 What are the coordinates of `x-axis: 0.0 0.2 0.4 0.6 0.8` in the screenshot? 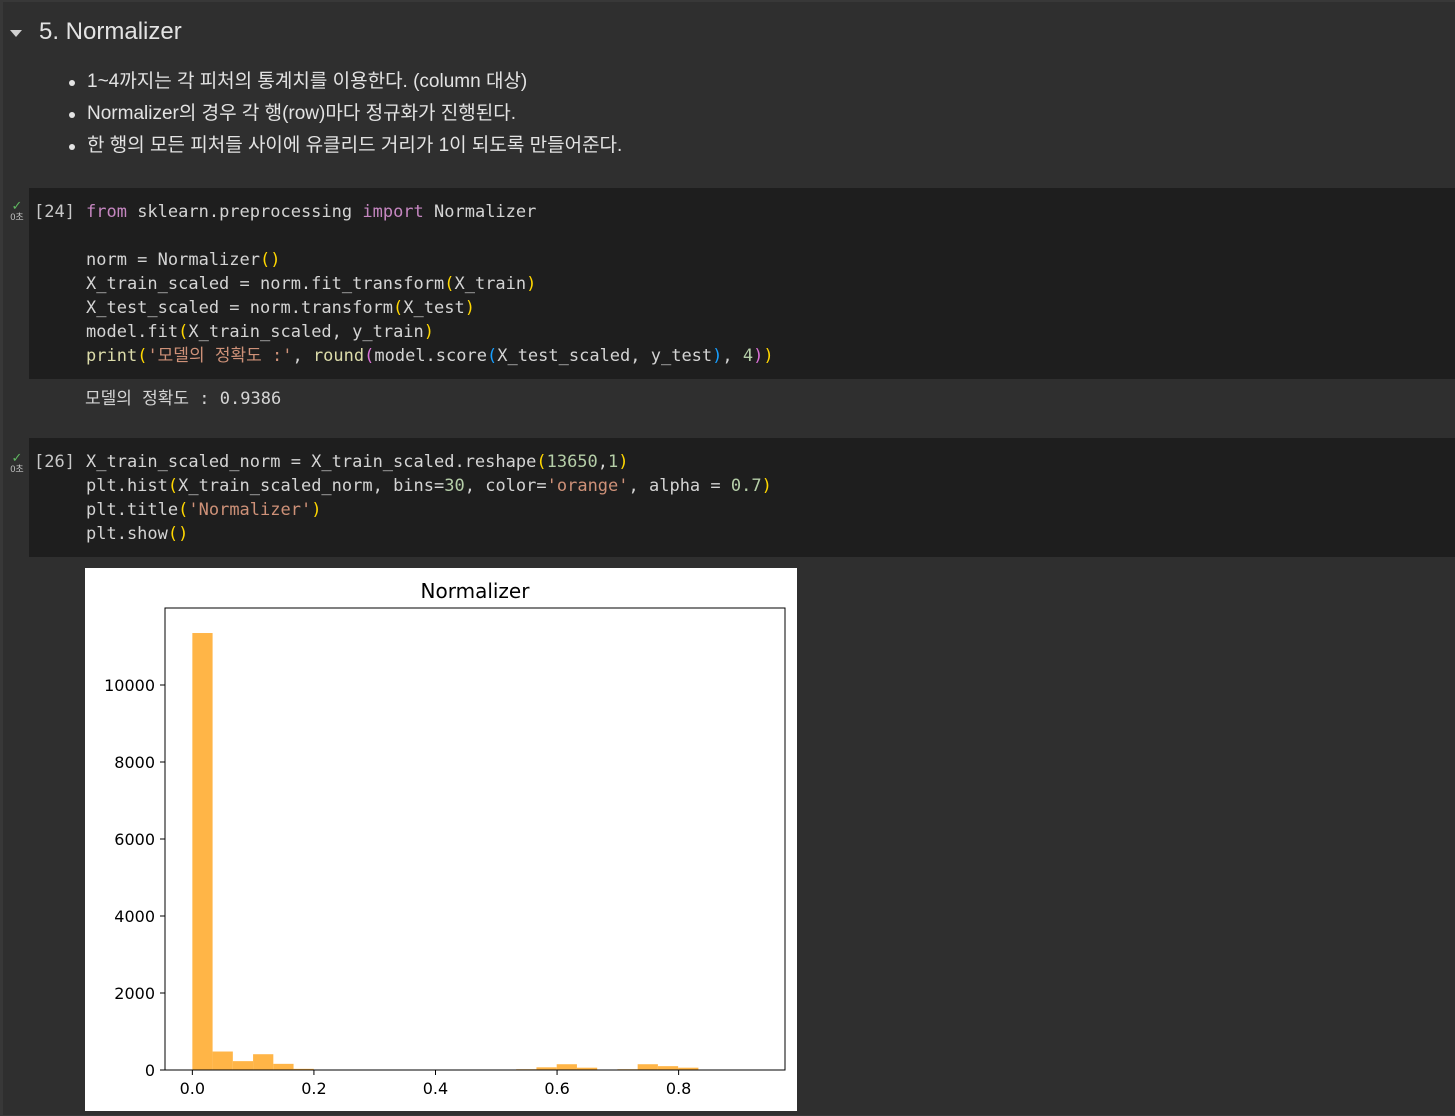 It's located at (436, 1084).